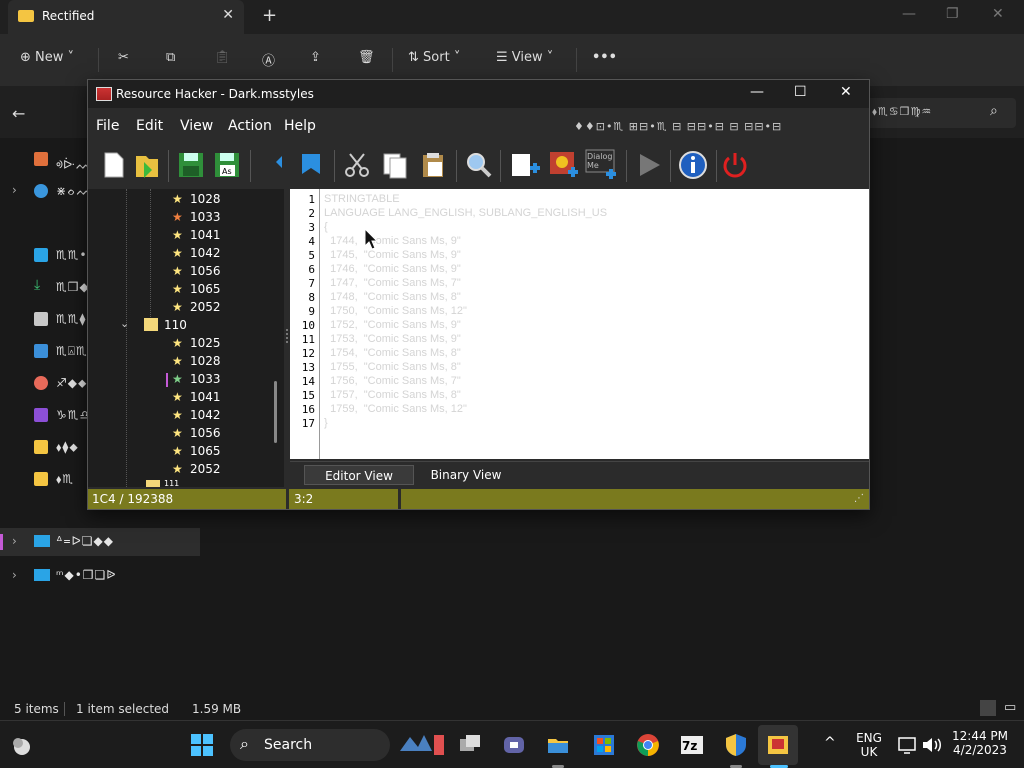 The height and width of the screenshot is (768, 1024). What do you see at coordinates (149, 126) in the screenshot?
I see `menu-edit: Edit` at bounding box center [149, 126].